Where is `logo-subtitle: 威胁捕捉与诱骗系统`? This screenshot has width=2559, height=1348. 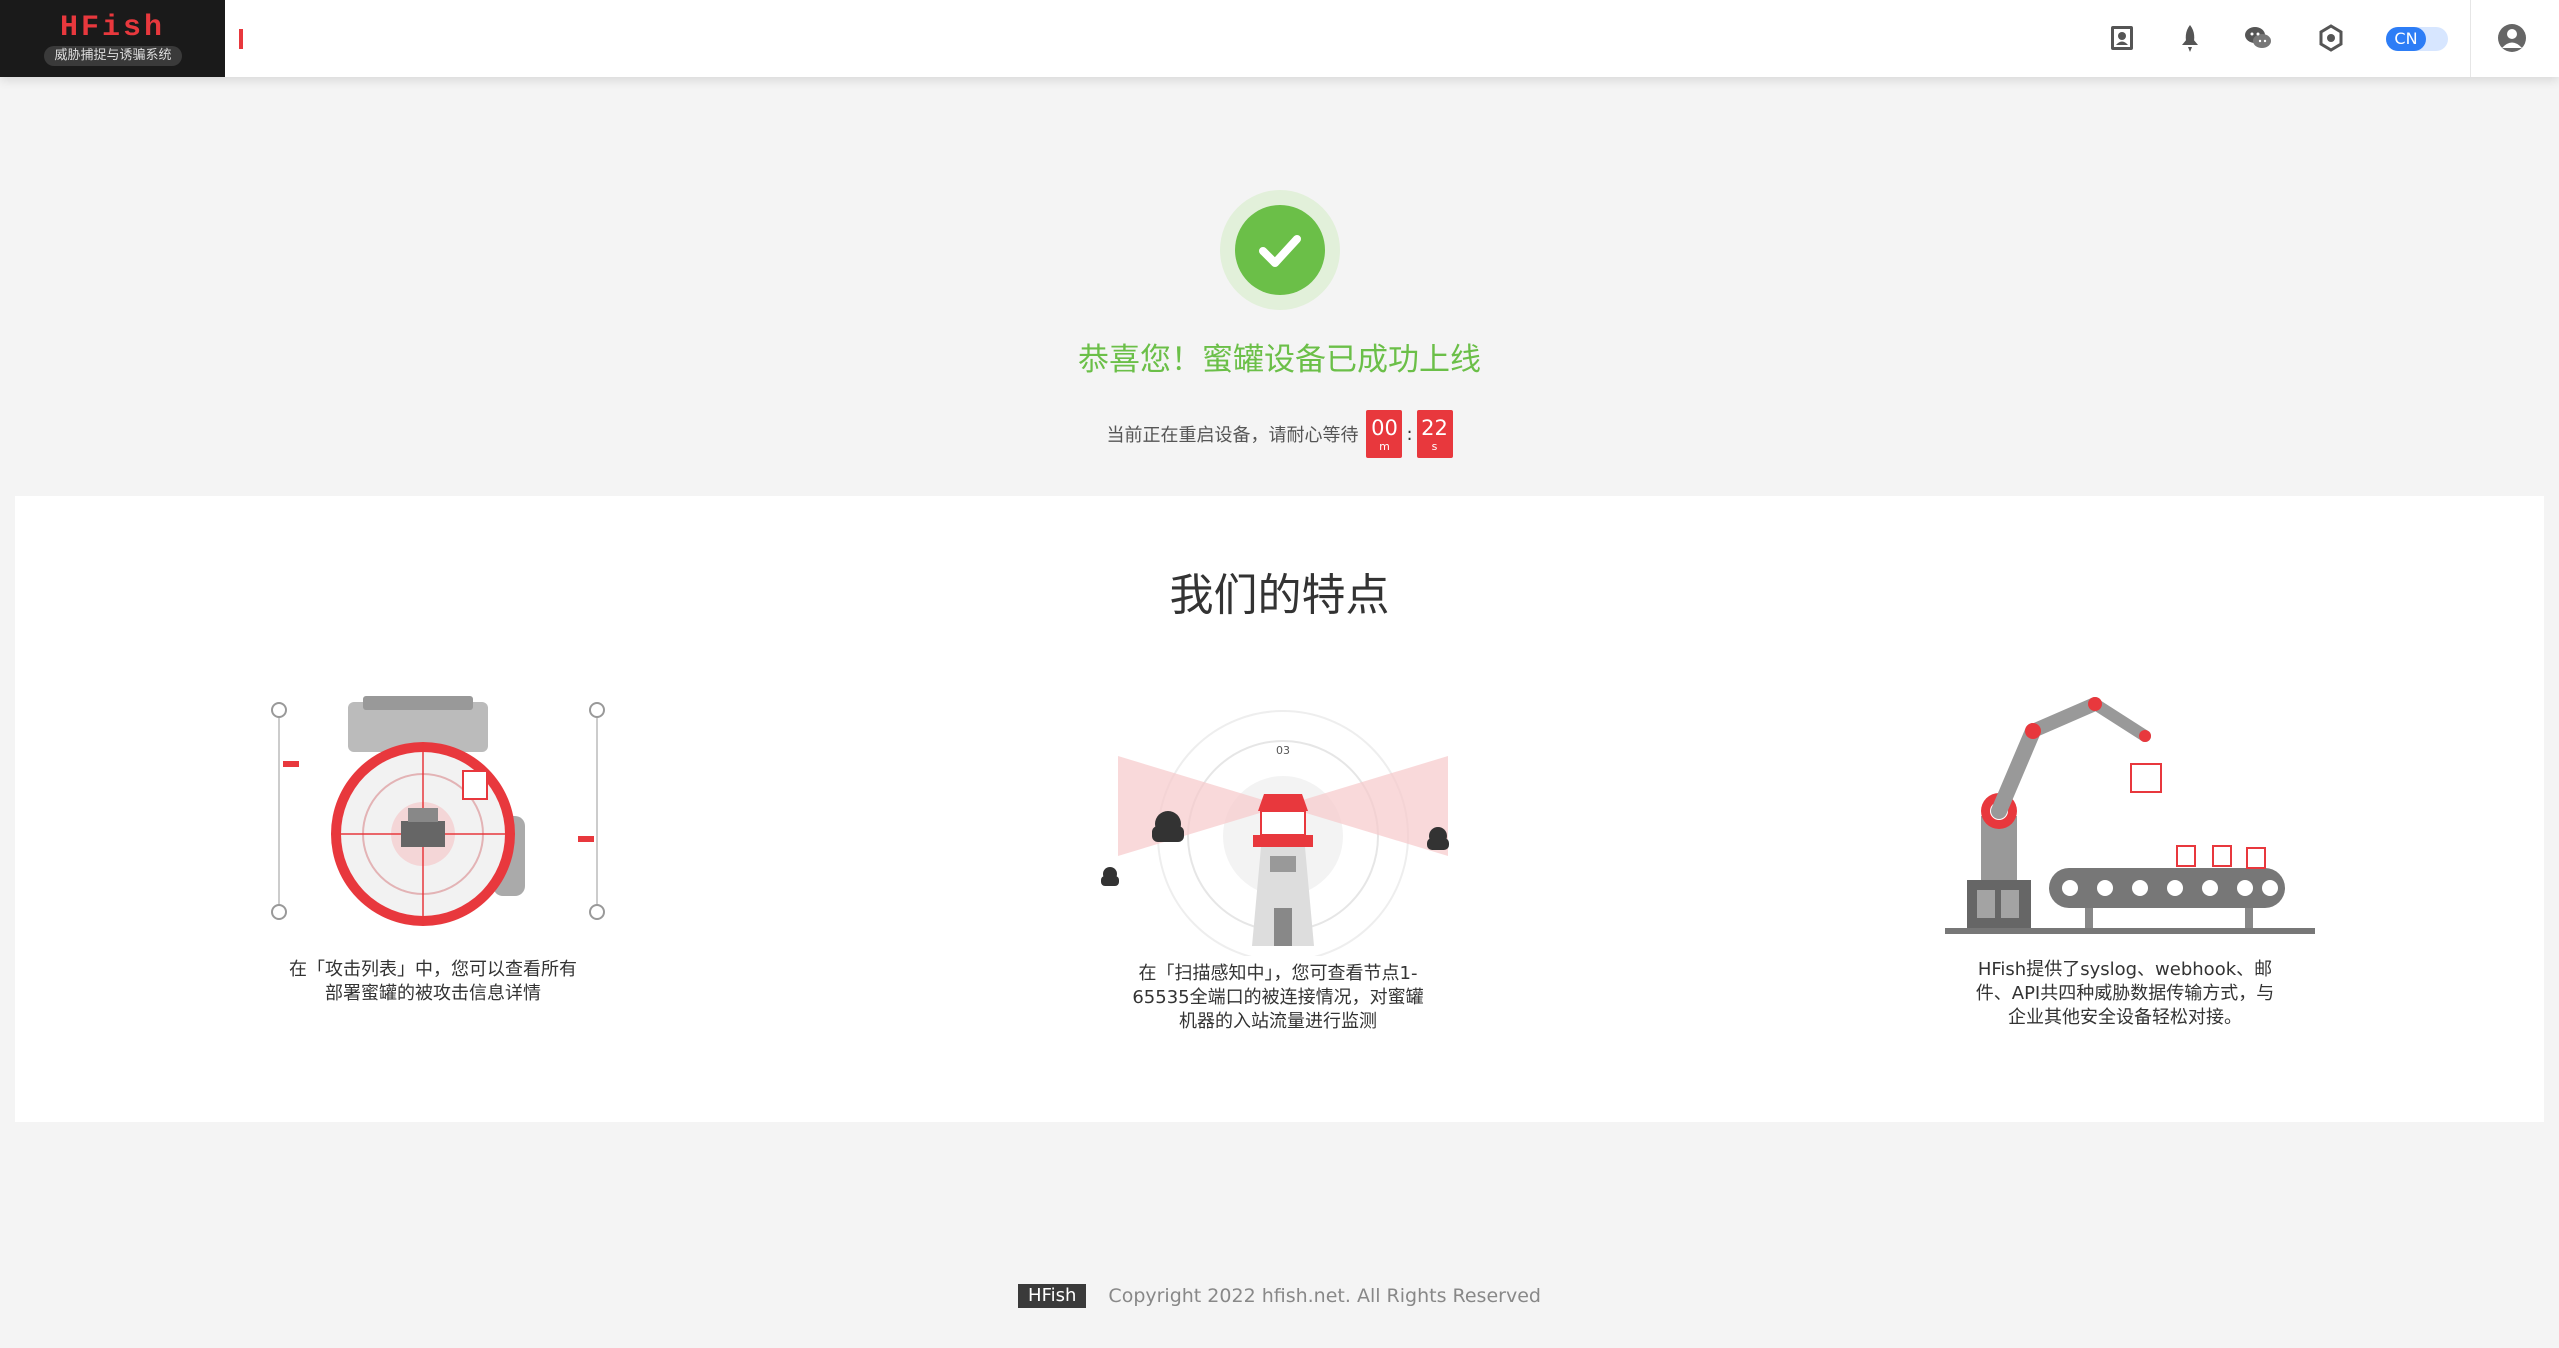
logo-subtitle: 威胁捕捉与诱骗系统 is located at coordinates (113, 56).